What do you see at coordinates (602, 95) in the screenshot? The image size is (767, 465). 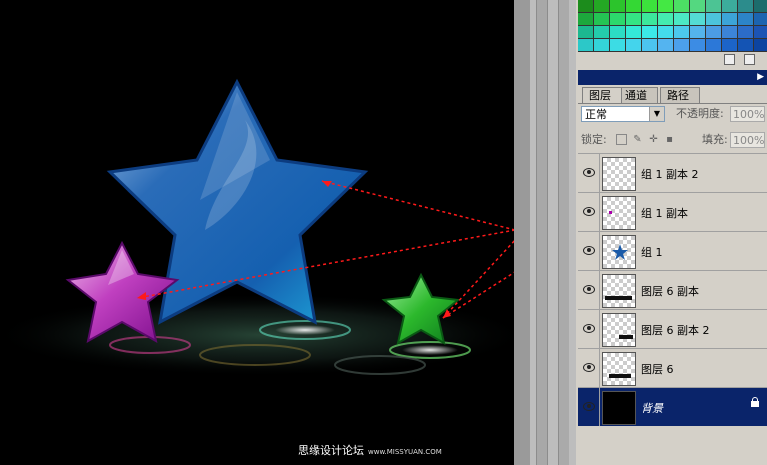 I see `tab-layers: 图层` at bounding box center [602, 95].